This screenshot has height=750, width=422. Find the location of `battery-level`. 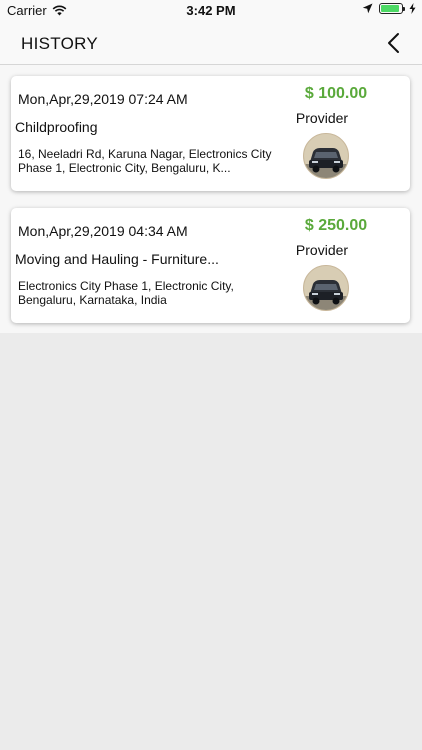

battery-level is located at coordinates (390, 8).